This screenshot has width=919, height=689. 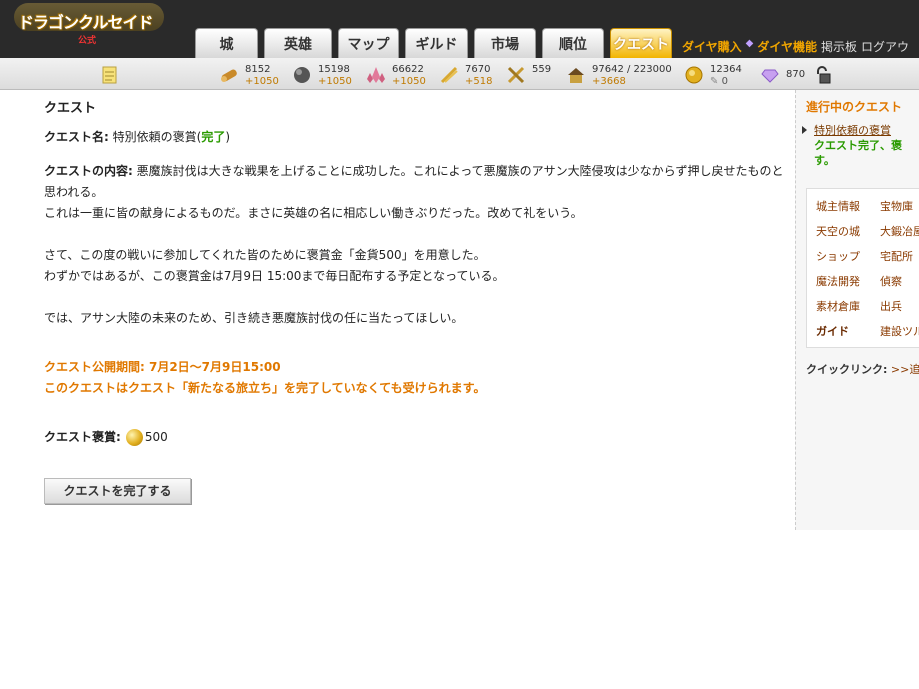 What do you see at coordinates (838, 206) in the screenshot?
I see `menu-lord-info: 城主情報` at bounding box center [838, 206].